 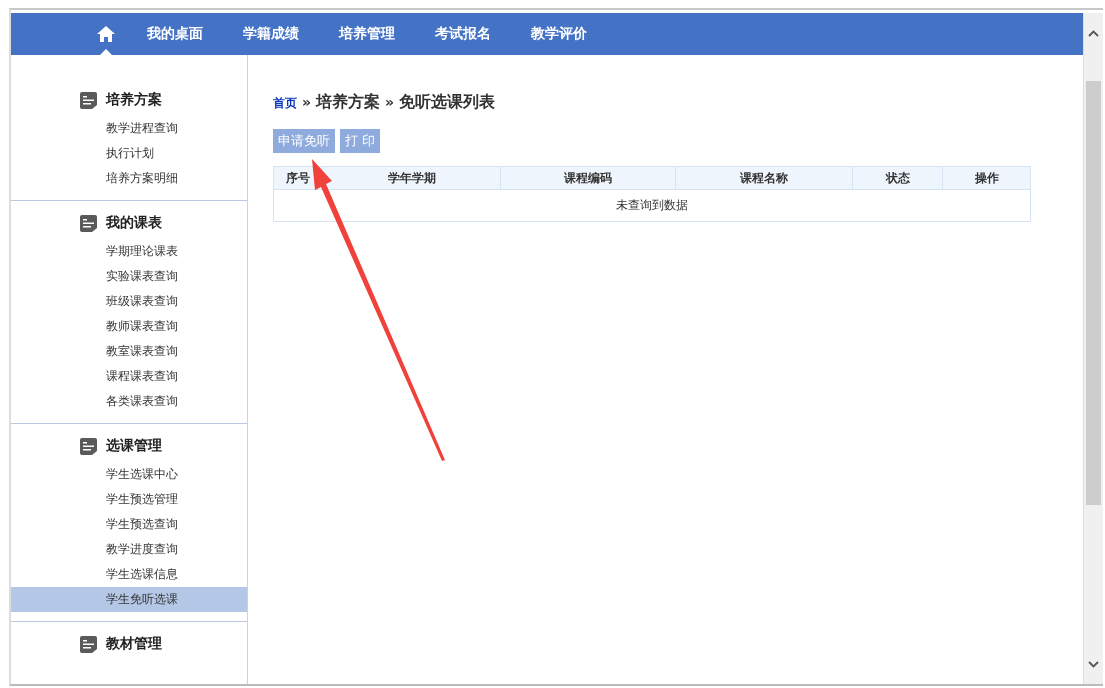 I want to click on sidebar-item: 班级课表查询, so click(x=129, y=301).